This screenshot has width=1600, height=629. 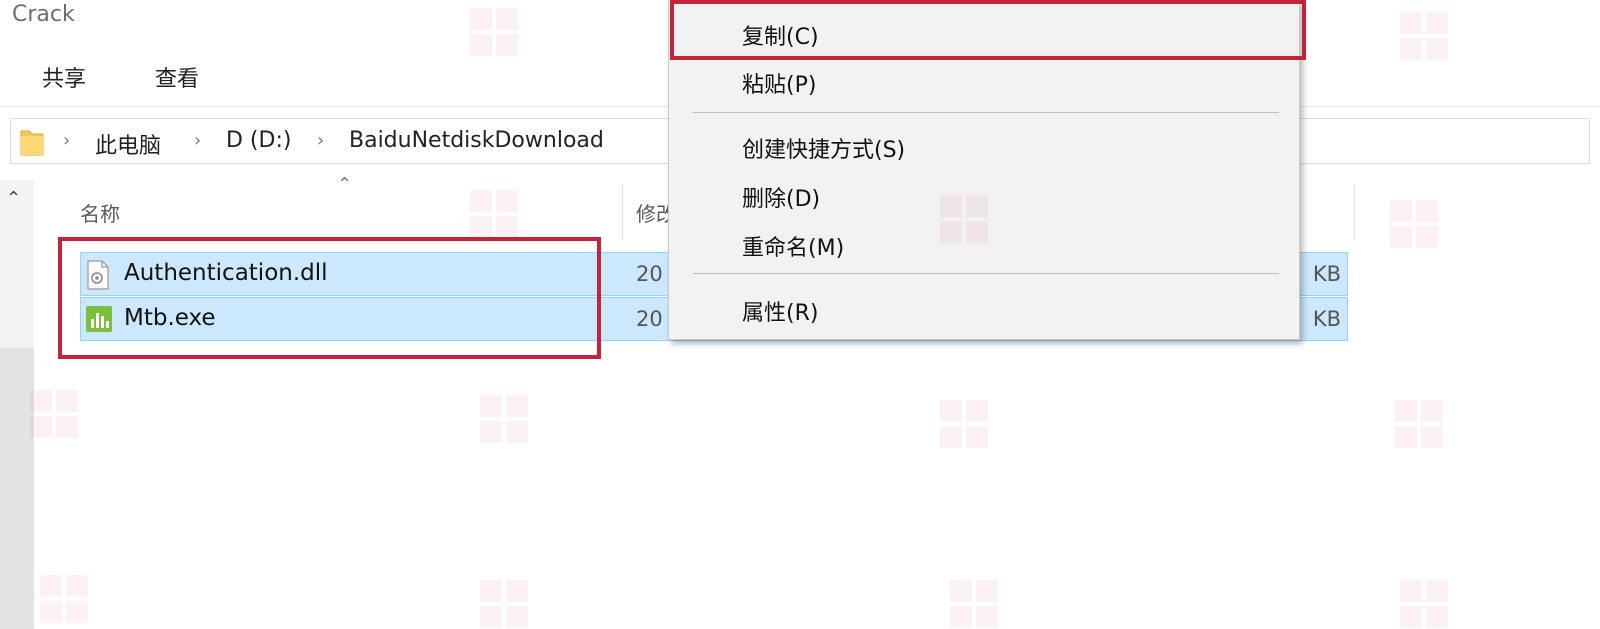 What do you see at coordinates (984, 243) in the screenshot?
I see `menu-item-rename: 重命名(M)` at bounding box center [984, 243].